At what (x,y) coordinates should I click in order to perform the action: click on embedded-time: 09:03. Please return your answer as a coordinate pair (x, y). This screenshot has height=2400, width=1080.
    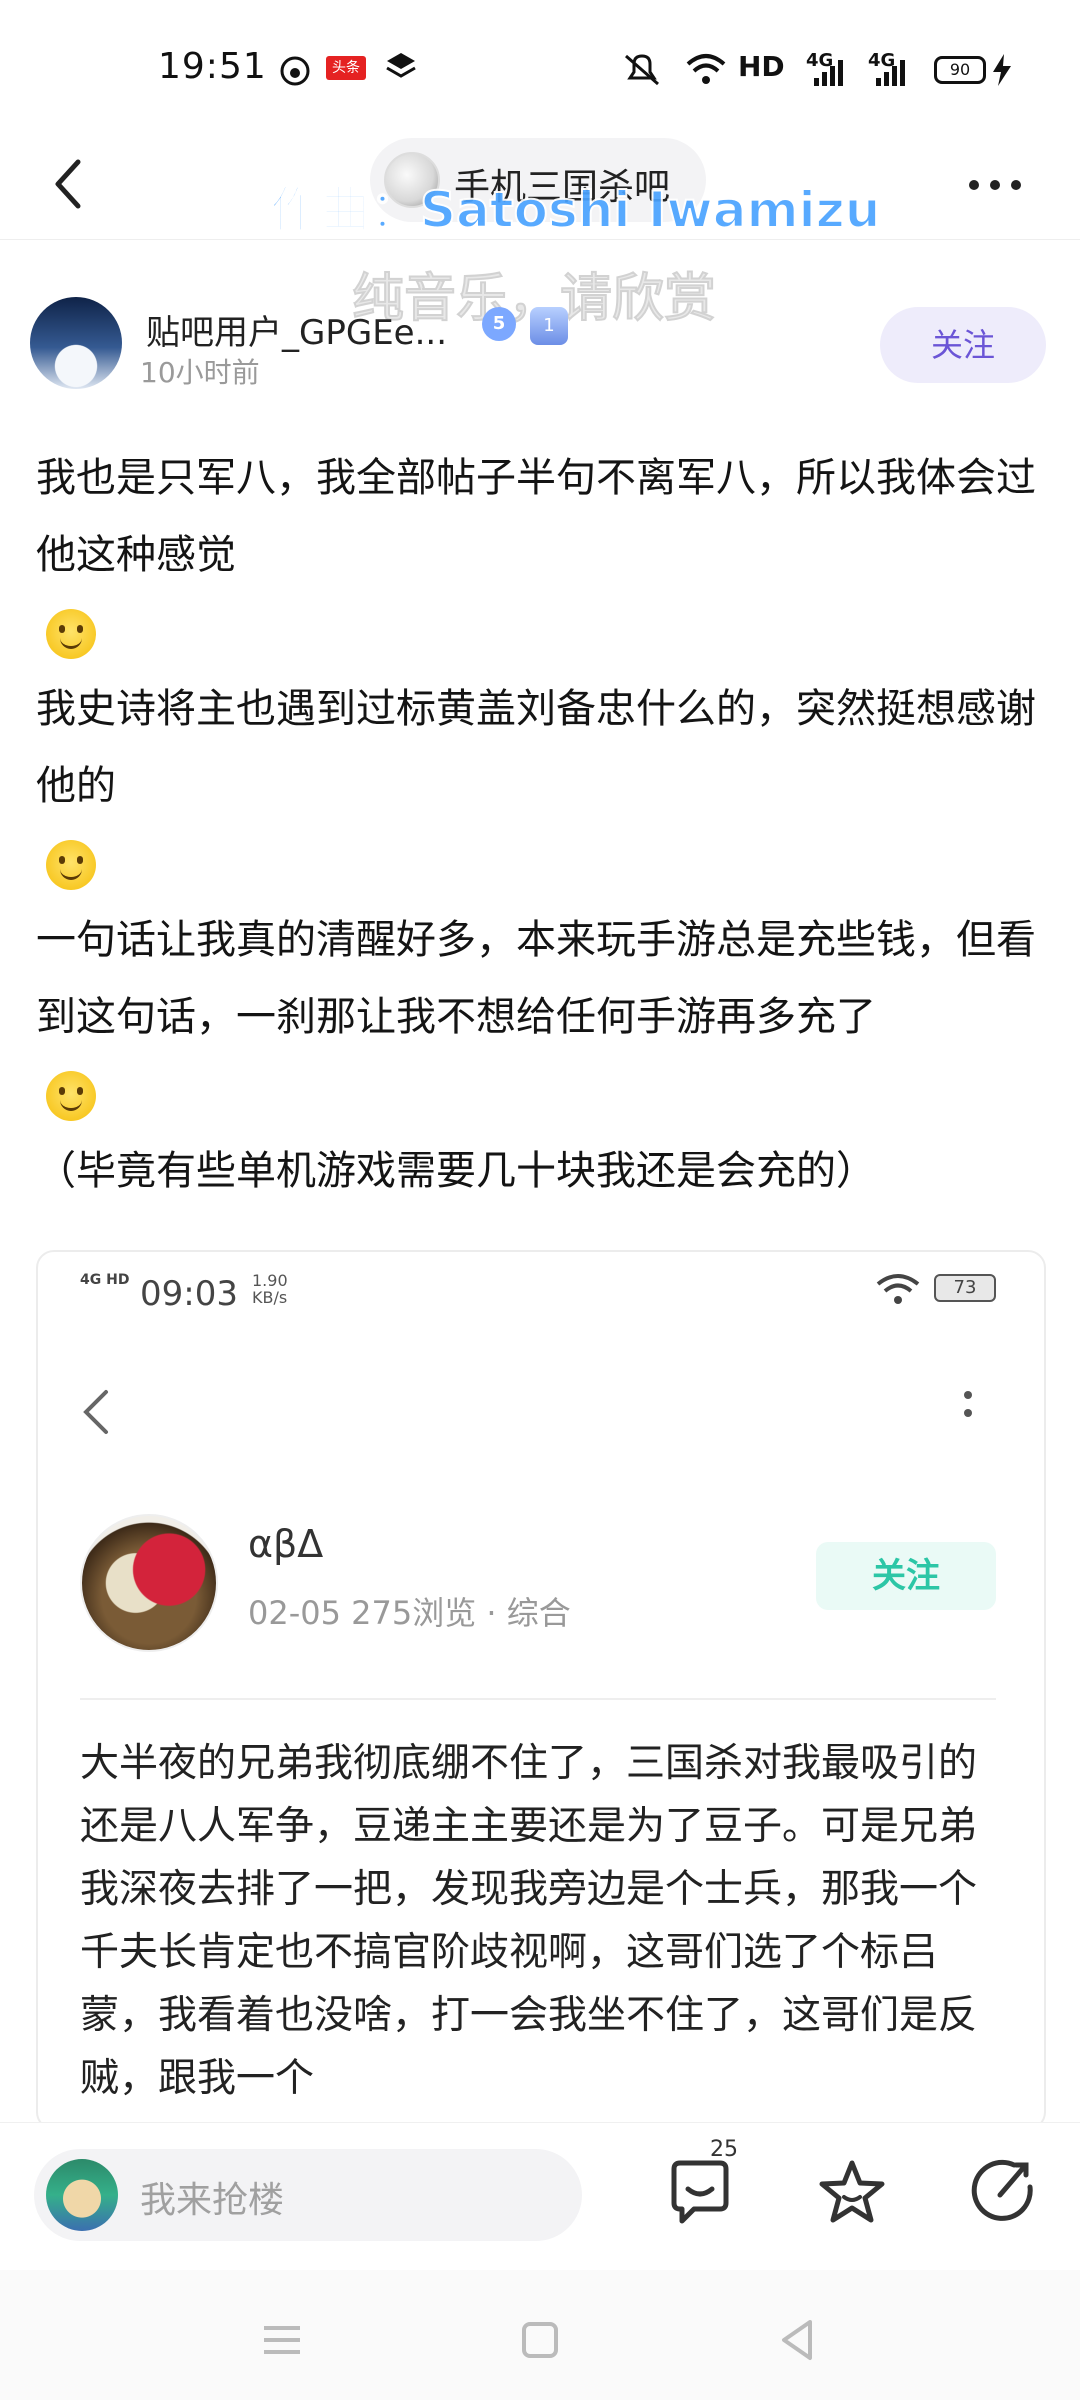
    Looking at the image, I should click on (189, 1294).